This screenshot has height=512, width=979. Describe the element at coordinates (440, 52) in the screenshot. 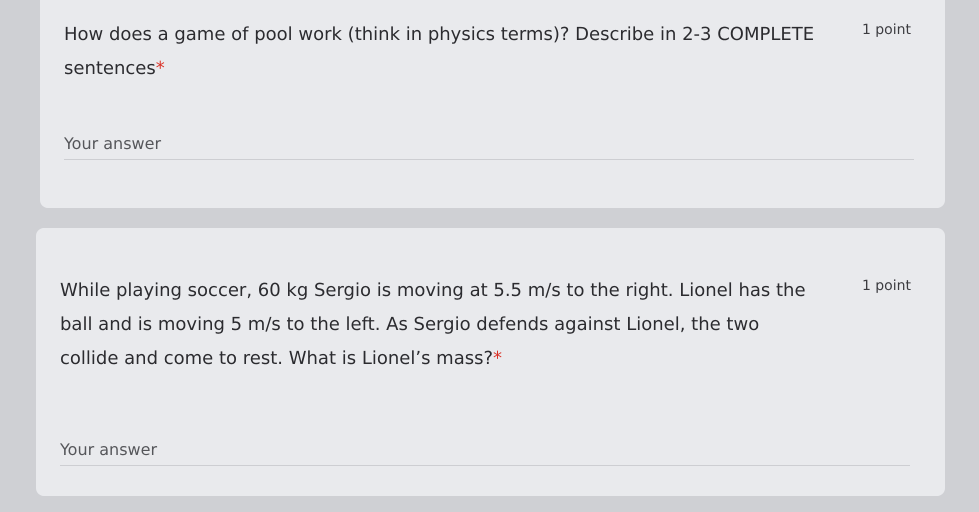

I see `question-text: How does a game of pool work (think in physics terms)? Describe in 2-3 COMPLETE sentences*` at that location.